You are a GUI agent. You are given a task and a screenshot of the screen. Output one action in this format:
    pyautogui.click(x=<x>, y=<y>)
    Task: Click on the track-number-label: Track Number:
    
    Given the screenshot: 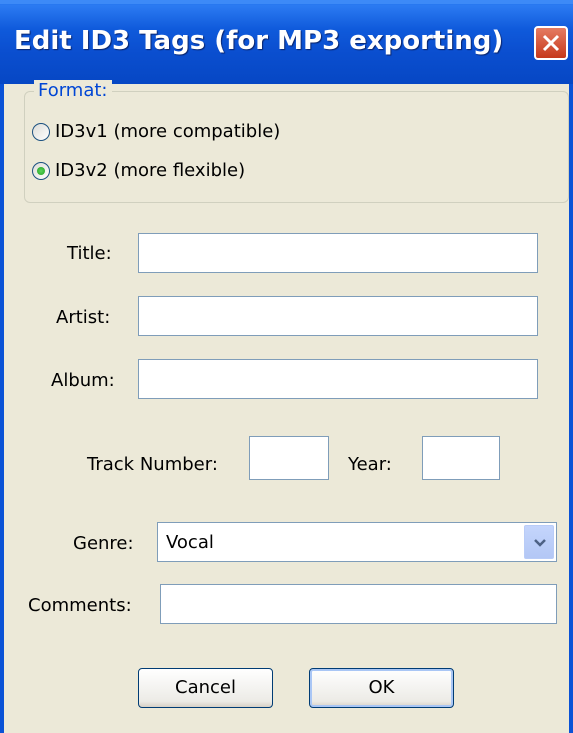 What is the action you would take?
    pyautogui.click(x=152, y=464)
    